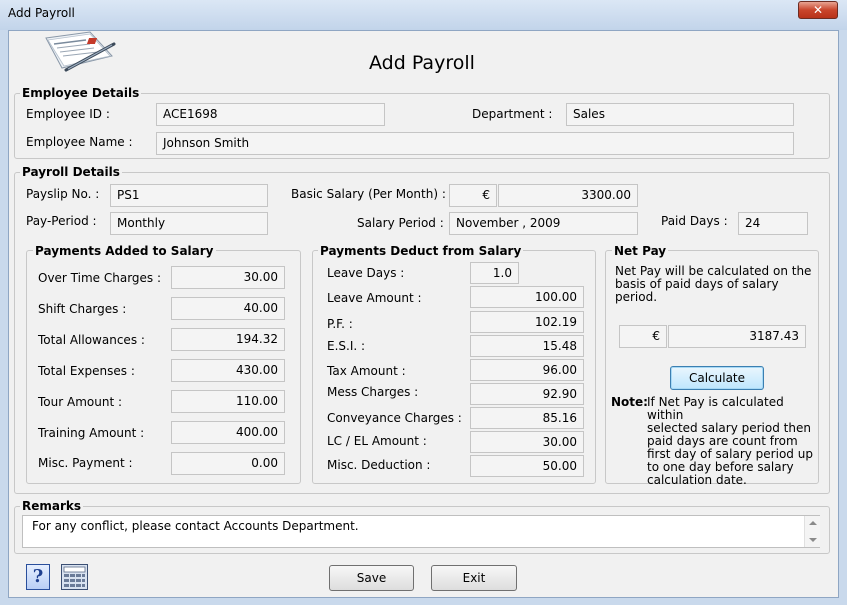  What do you see at coordinates (527, 346) in the screenshot?
I see `esi-field: 15.48` at bounding box center [527, 346].